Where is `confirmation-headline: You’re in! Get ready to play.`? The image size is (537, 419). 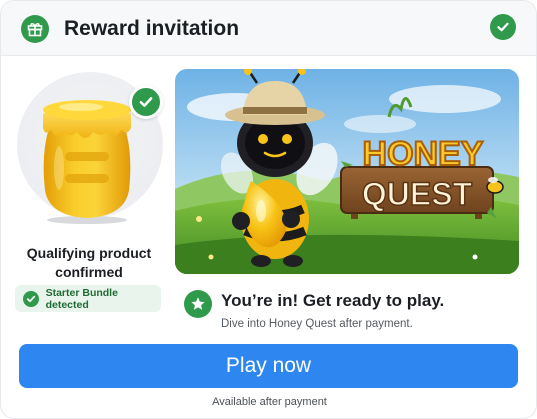 confirmation-headline: You’re in! Get ready to play. is located at coordinates (333, 300).